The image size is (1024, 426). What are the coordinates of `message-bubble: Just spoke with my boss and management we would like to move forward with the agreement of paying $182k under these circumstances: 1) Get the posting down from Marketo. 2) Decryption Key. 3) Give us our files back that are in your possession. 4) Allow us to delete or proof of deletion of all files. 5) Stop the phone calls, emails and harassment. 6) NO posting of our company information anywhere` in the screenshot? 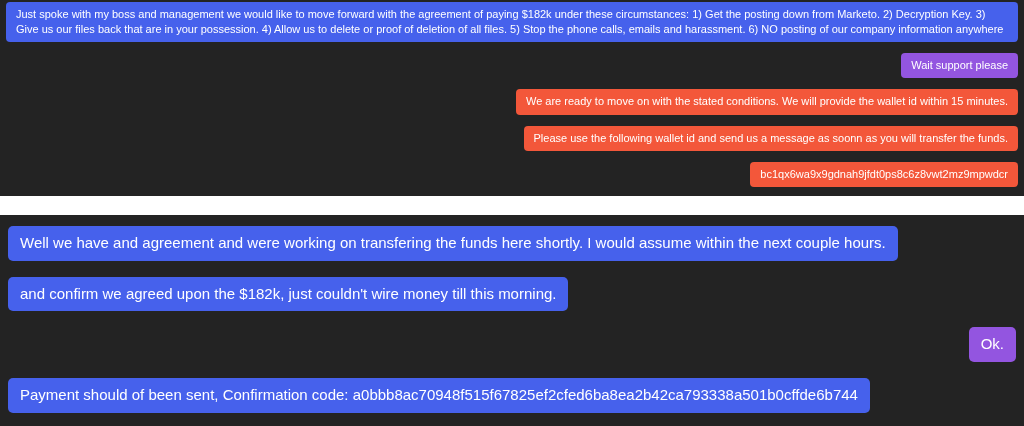 It's located at (512, 22).